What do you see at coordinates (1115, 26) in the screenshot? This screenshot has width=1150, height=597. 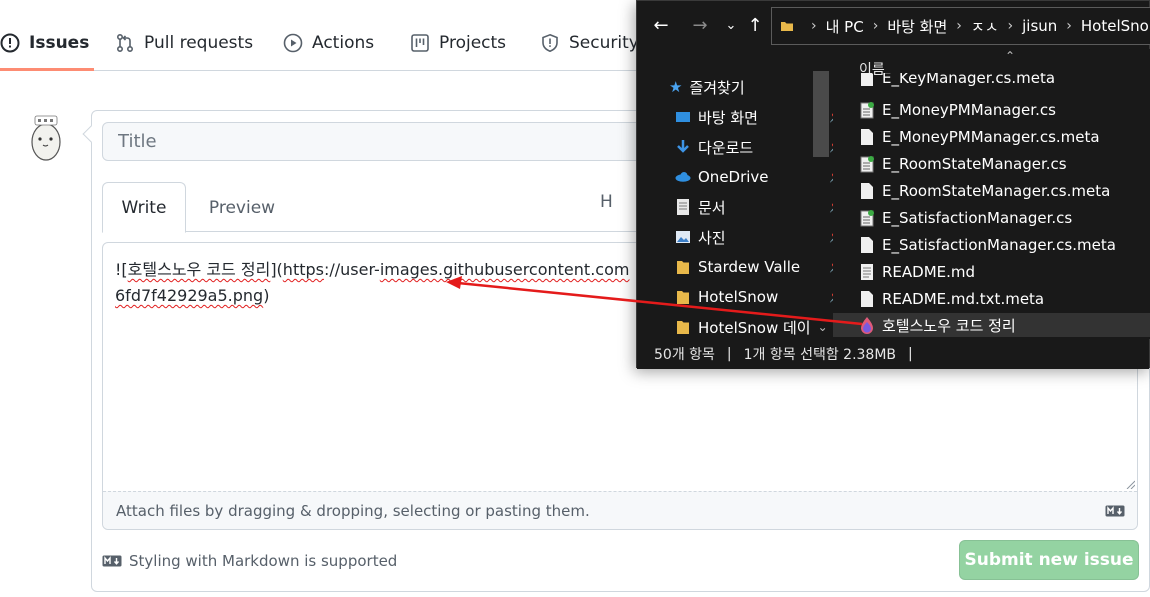 I see `breadcrumb-item: HotelSno` at bounding box center [1115, 26].